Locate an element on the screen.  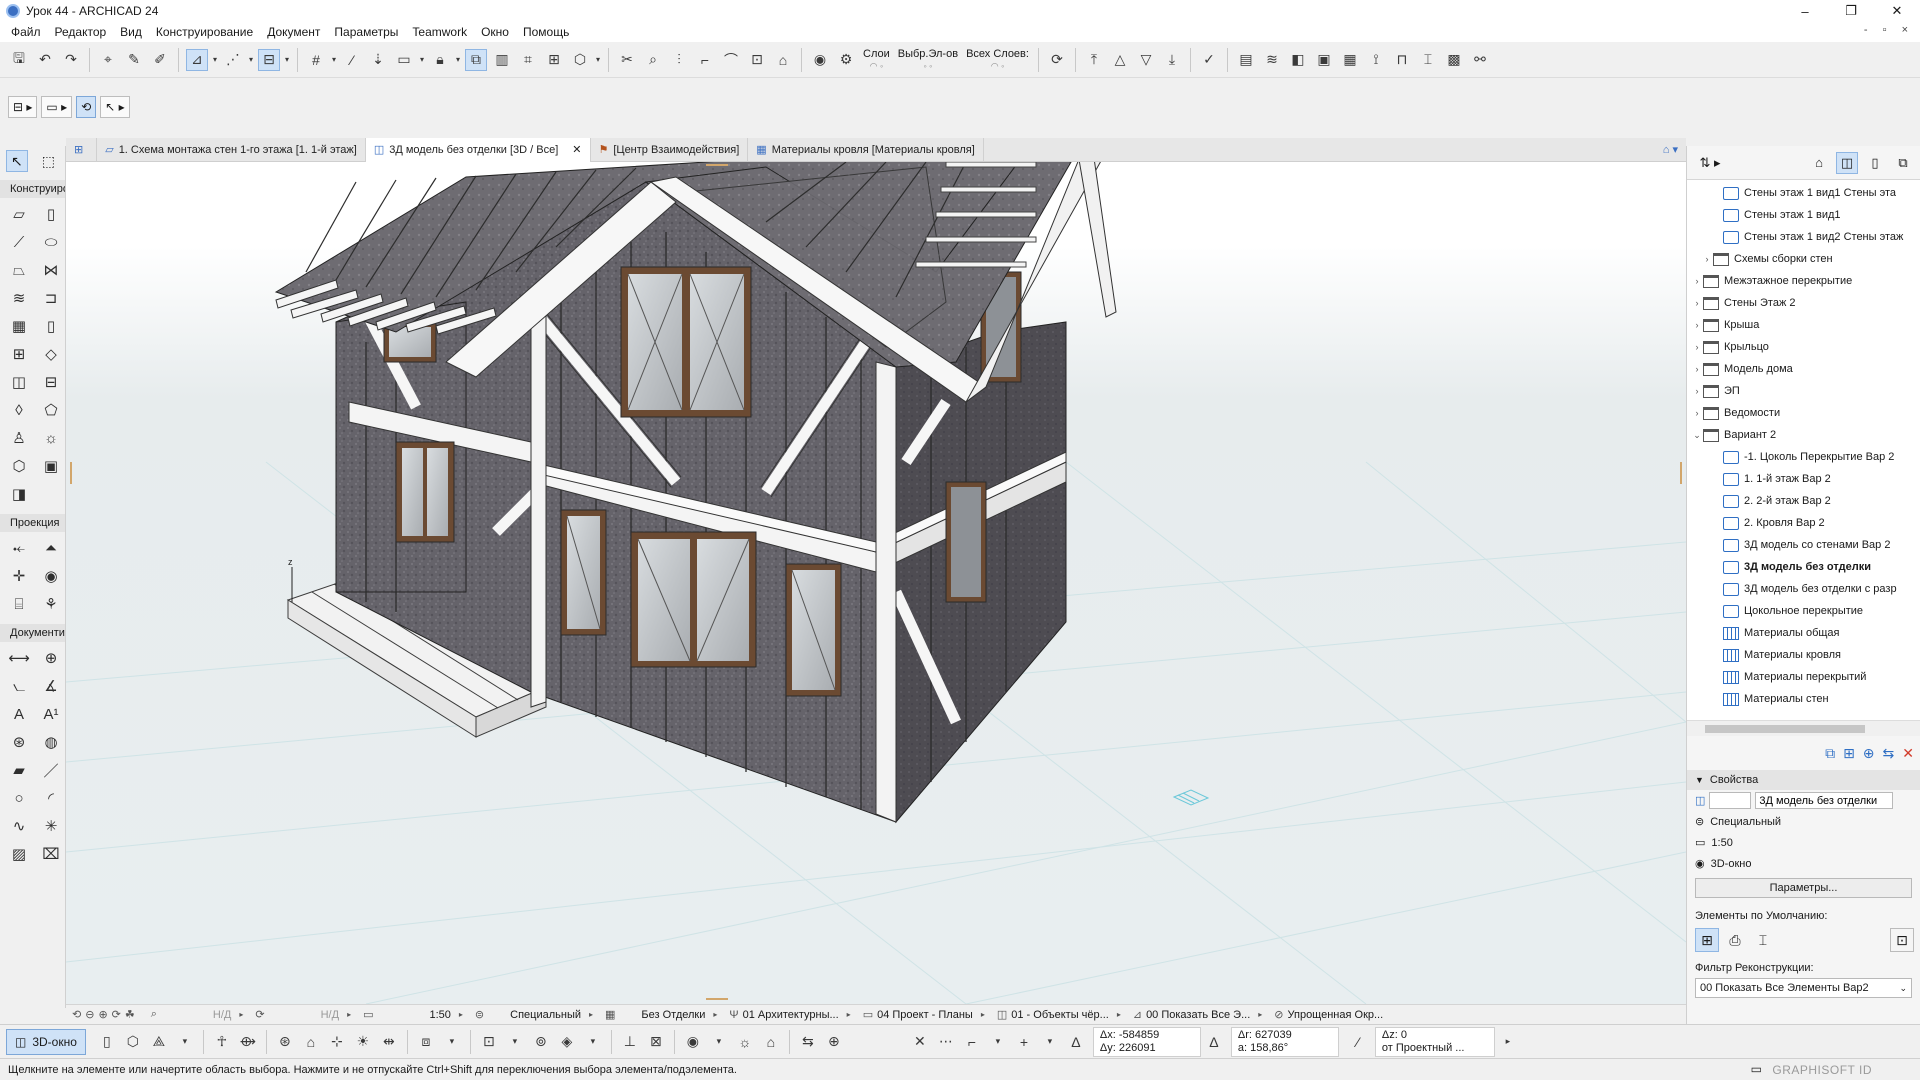
camera-icon: ◉ is located at coordinates (693, 1042).